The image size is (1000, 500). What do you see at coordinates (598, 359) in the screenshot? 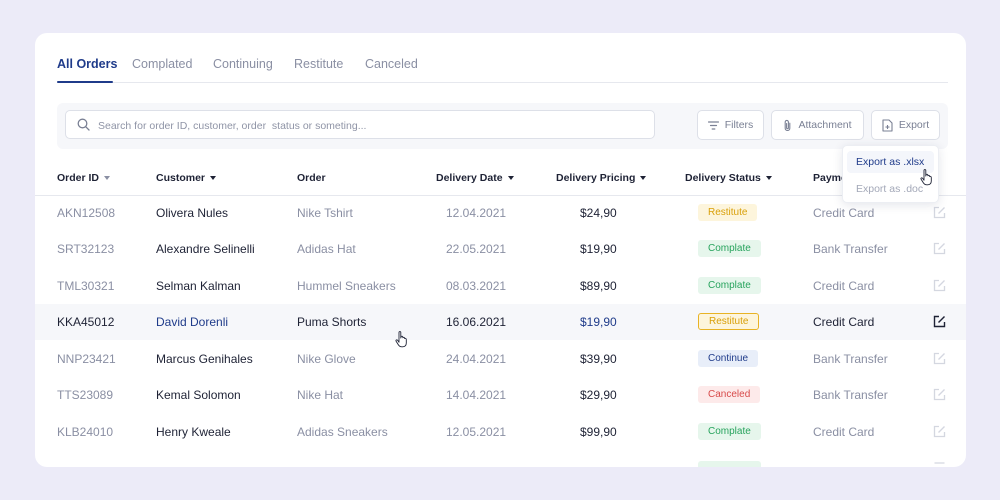
I see `delivery-pricing-cell: $39,90` at bounding box center [598, 359].